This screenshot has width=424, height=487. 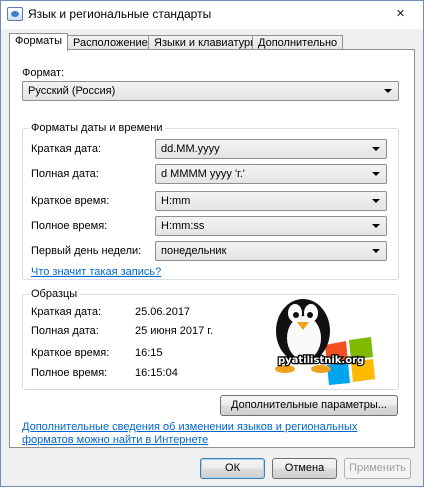 What do you see at coordinates (115, 440) in the screenshot?
I see `info-link-line2: форматов можно найти в Интернете` at bounding box center [115, 440].